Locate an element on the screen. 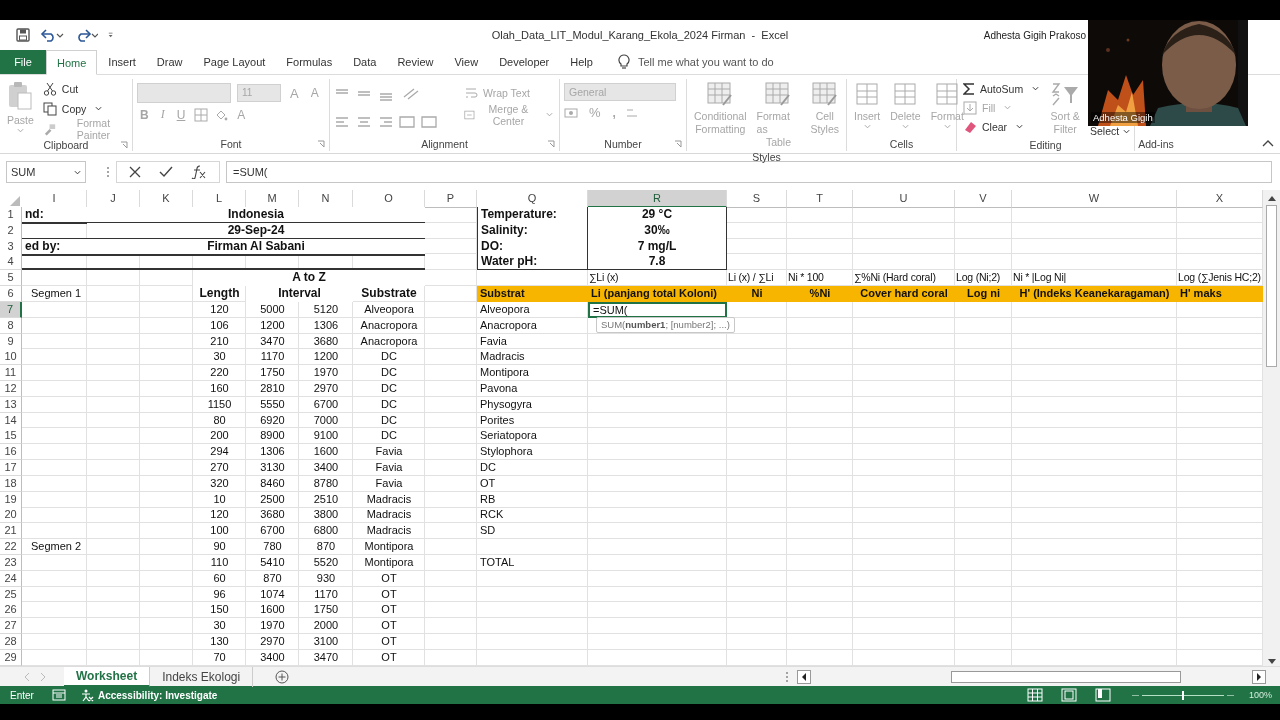  ribbon-tab: Review is located at coordinates (415, 62).